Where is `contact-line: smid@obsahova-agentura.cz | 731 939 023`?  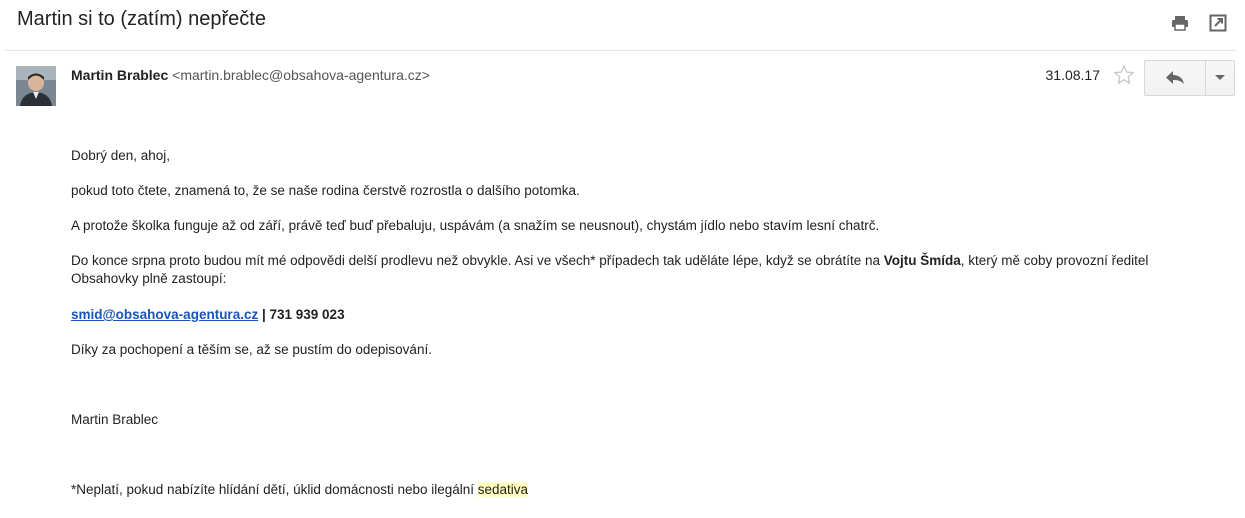
contact-line: smid@obsahova-agentura.cz | 731 939 023 is located at coordinates (208, 315).